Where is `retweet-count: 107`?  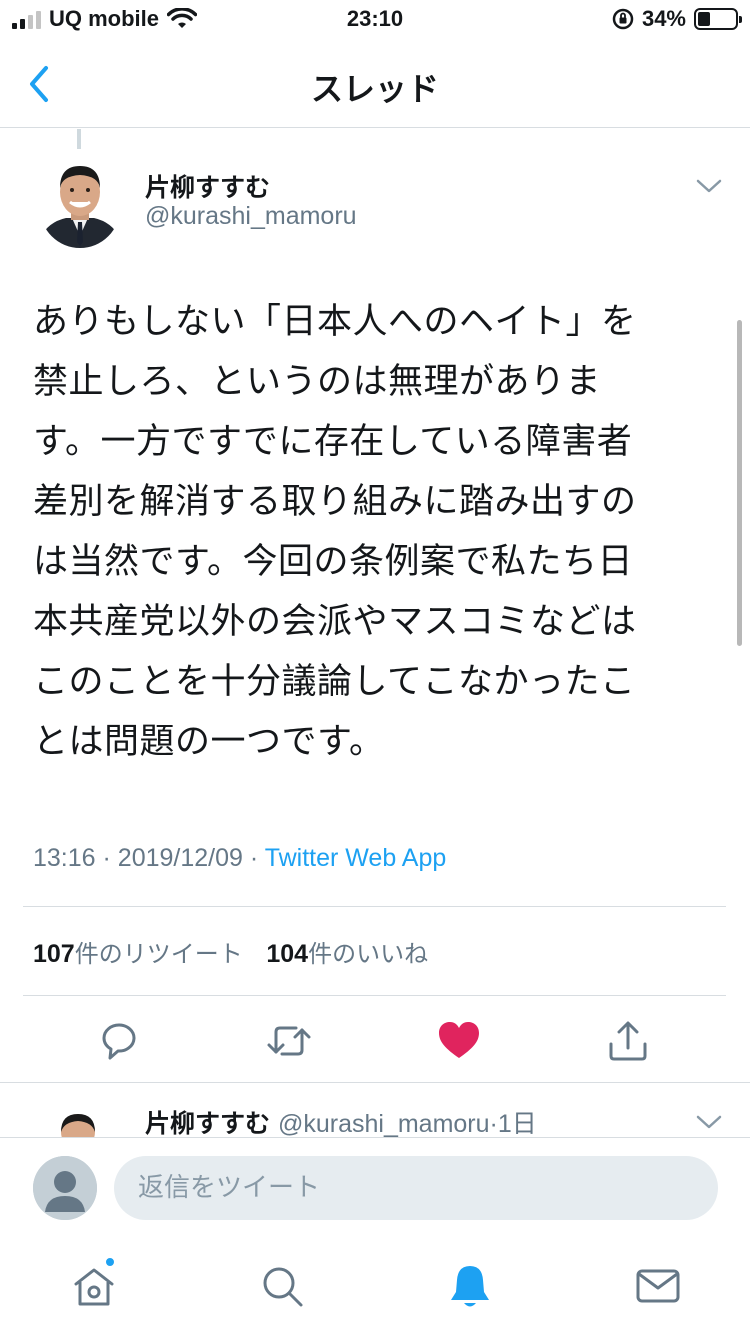
retweet-count: 107 is located at coordinates (54, 954).